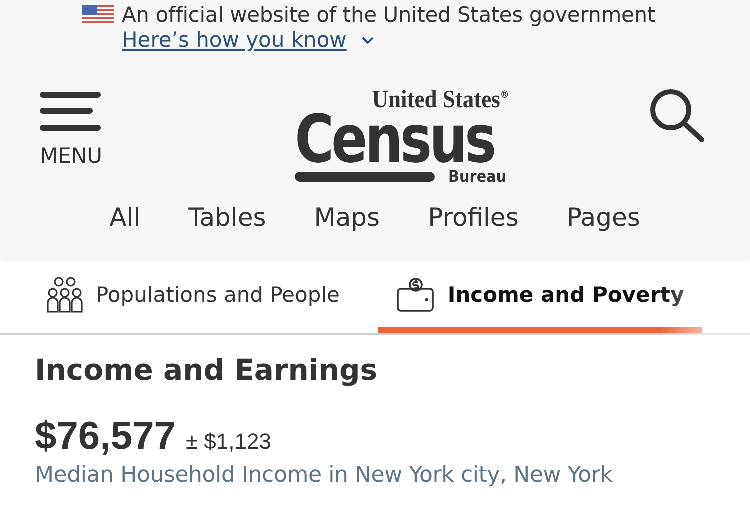  I want to click on search-scope-link: Pages, so click(603, 220).